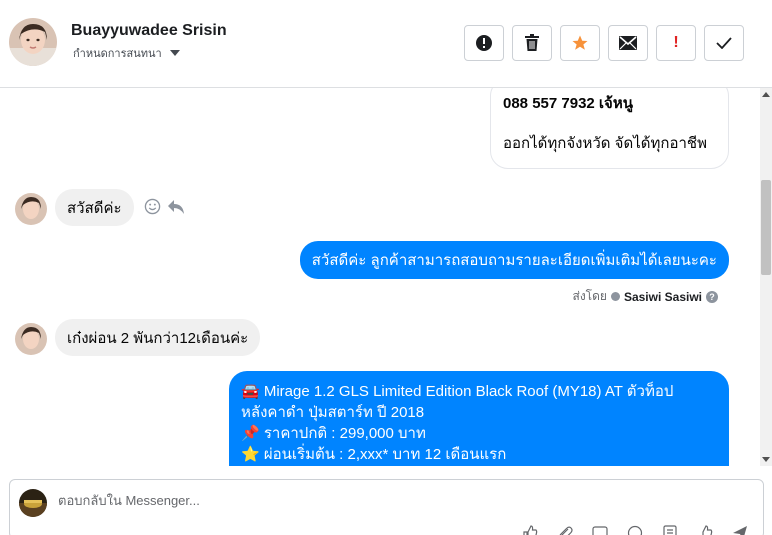 The height and width of the screenshot is (535, 772). I want to click on trash-icon, so click(532, 42).